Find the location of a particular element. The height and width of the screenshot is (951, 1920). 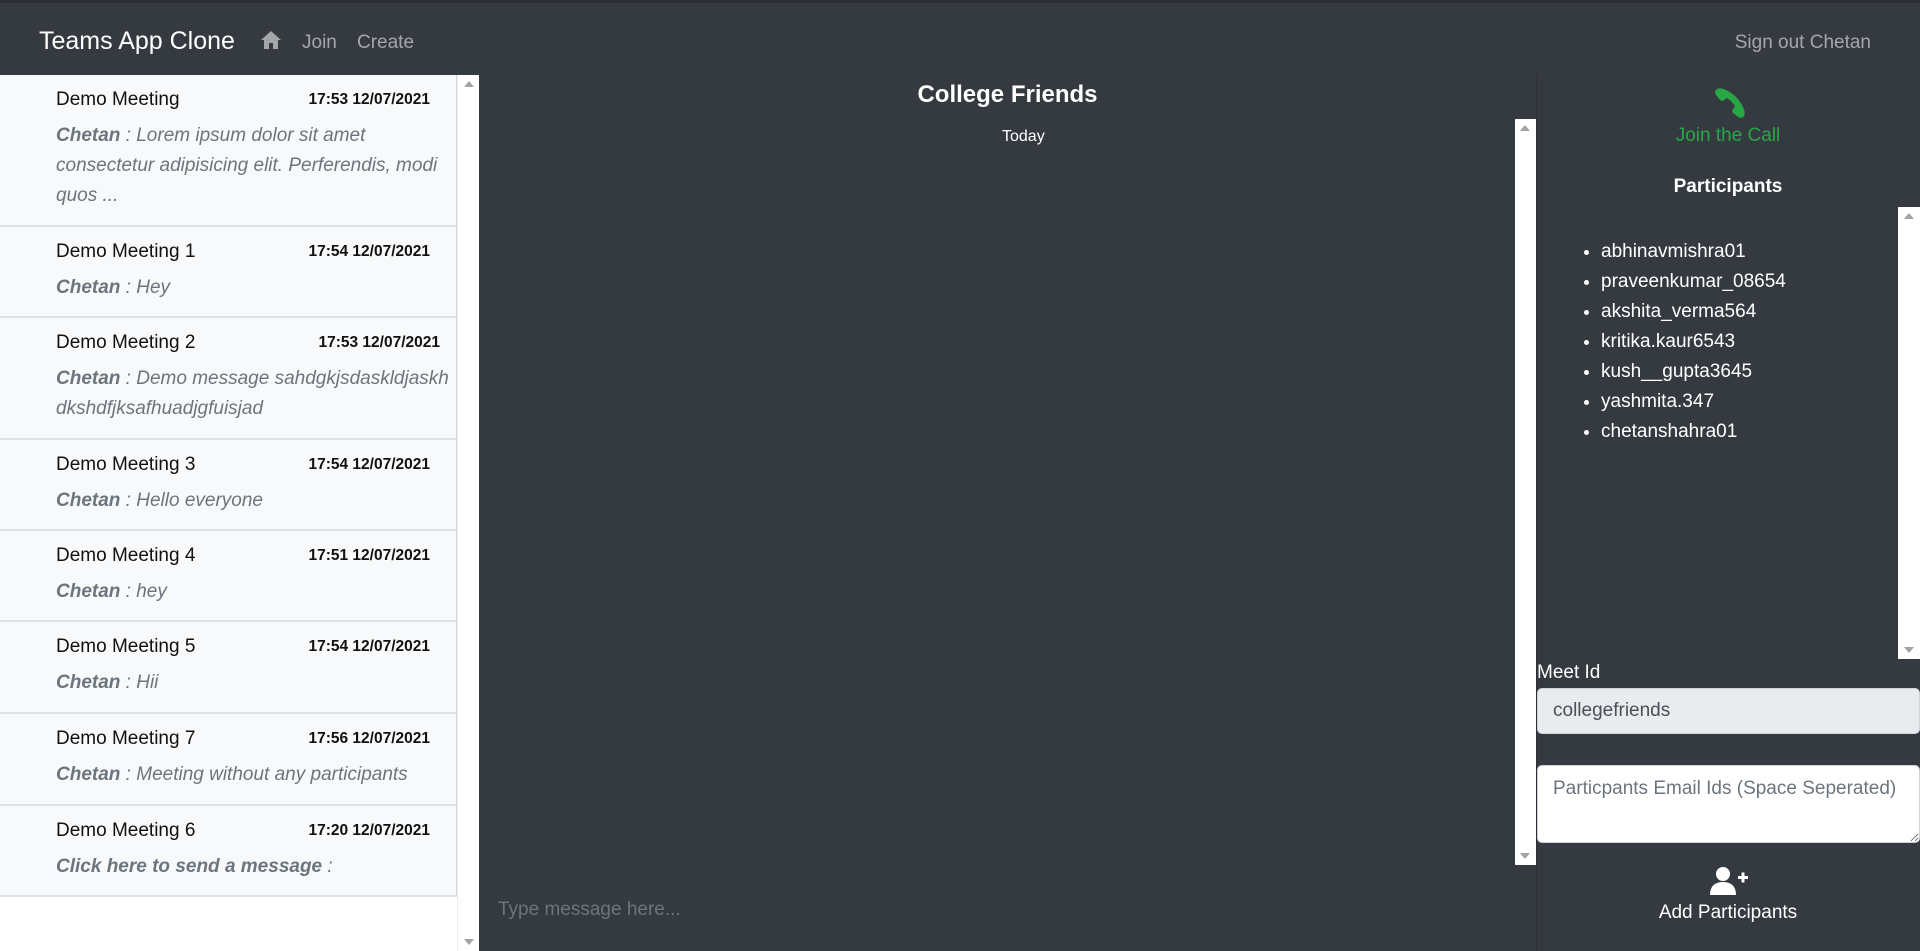

participants-scrollbar is located at coordinates (1909, 433).